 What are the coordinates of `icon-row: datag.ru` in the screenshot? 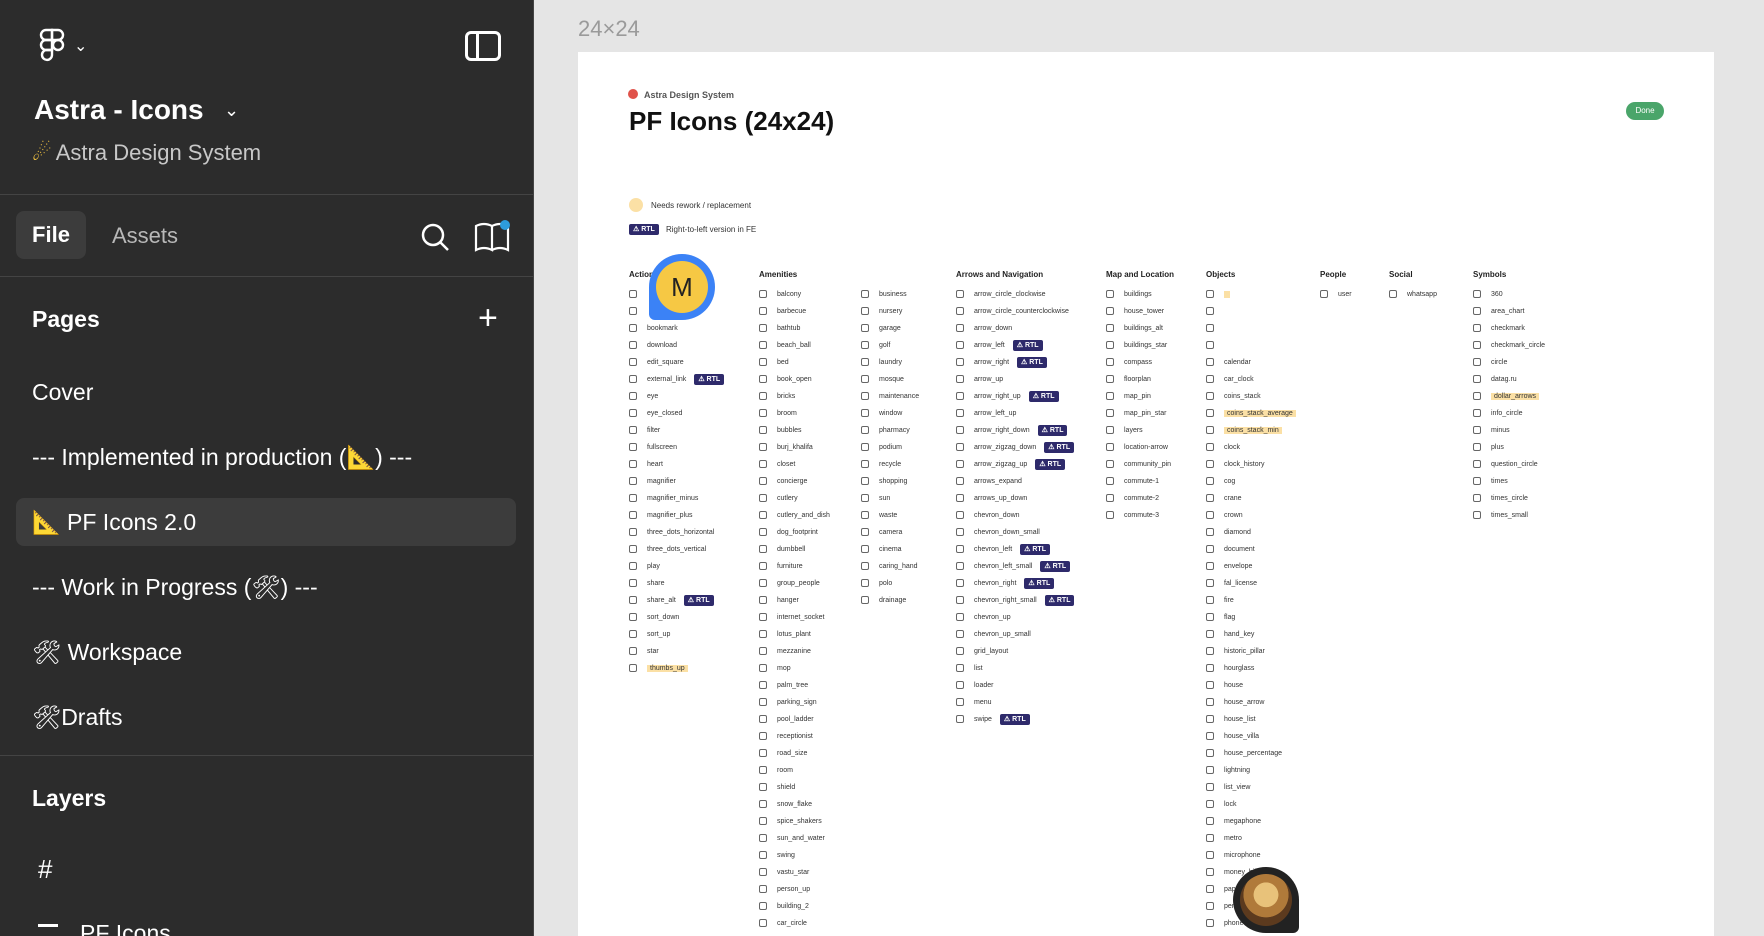 It's located at (1509, 379).